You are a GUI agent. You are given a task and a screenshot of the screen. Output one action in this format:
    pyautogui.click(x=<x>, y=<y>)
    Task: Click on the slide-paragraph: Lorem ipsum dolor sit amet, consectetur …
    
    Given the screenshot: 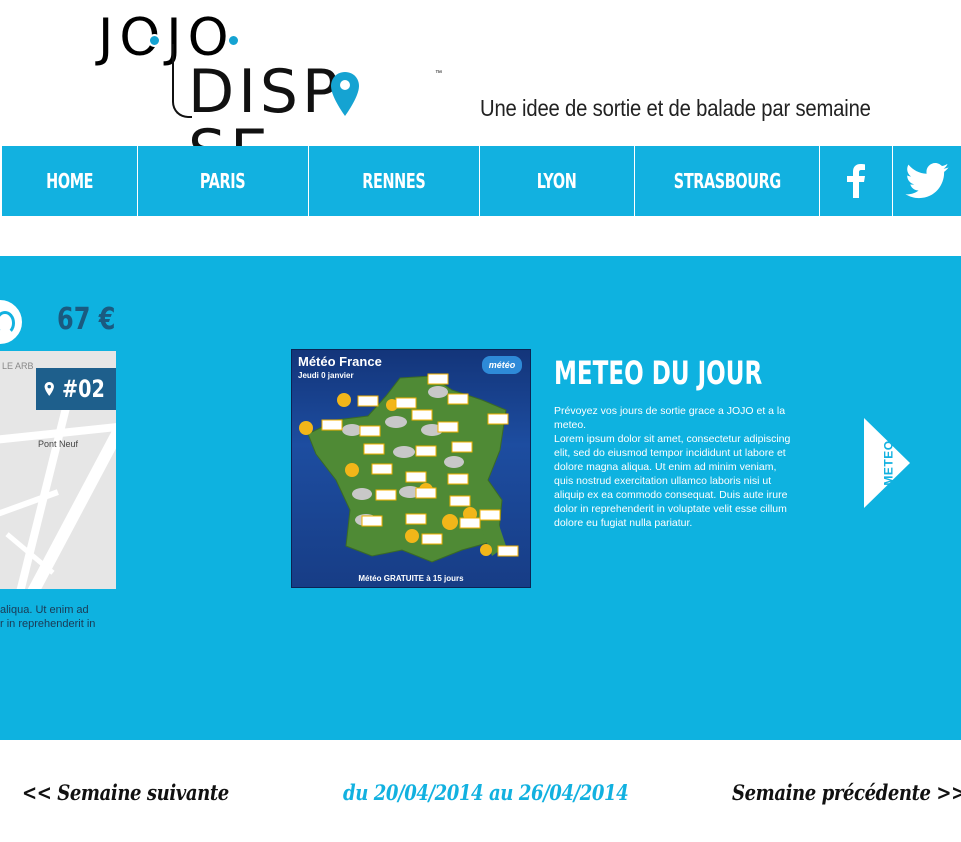 What is the action you would take?
    pyautogui.click(x=672, y=481)
    